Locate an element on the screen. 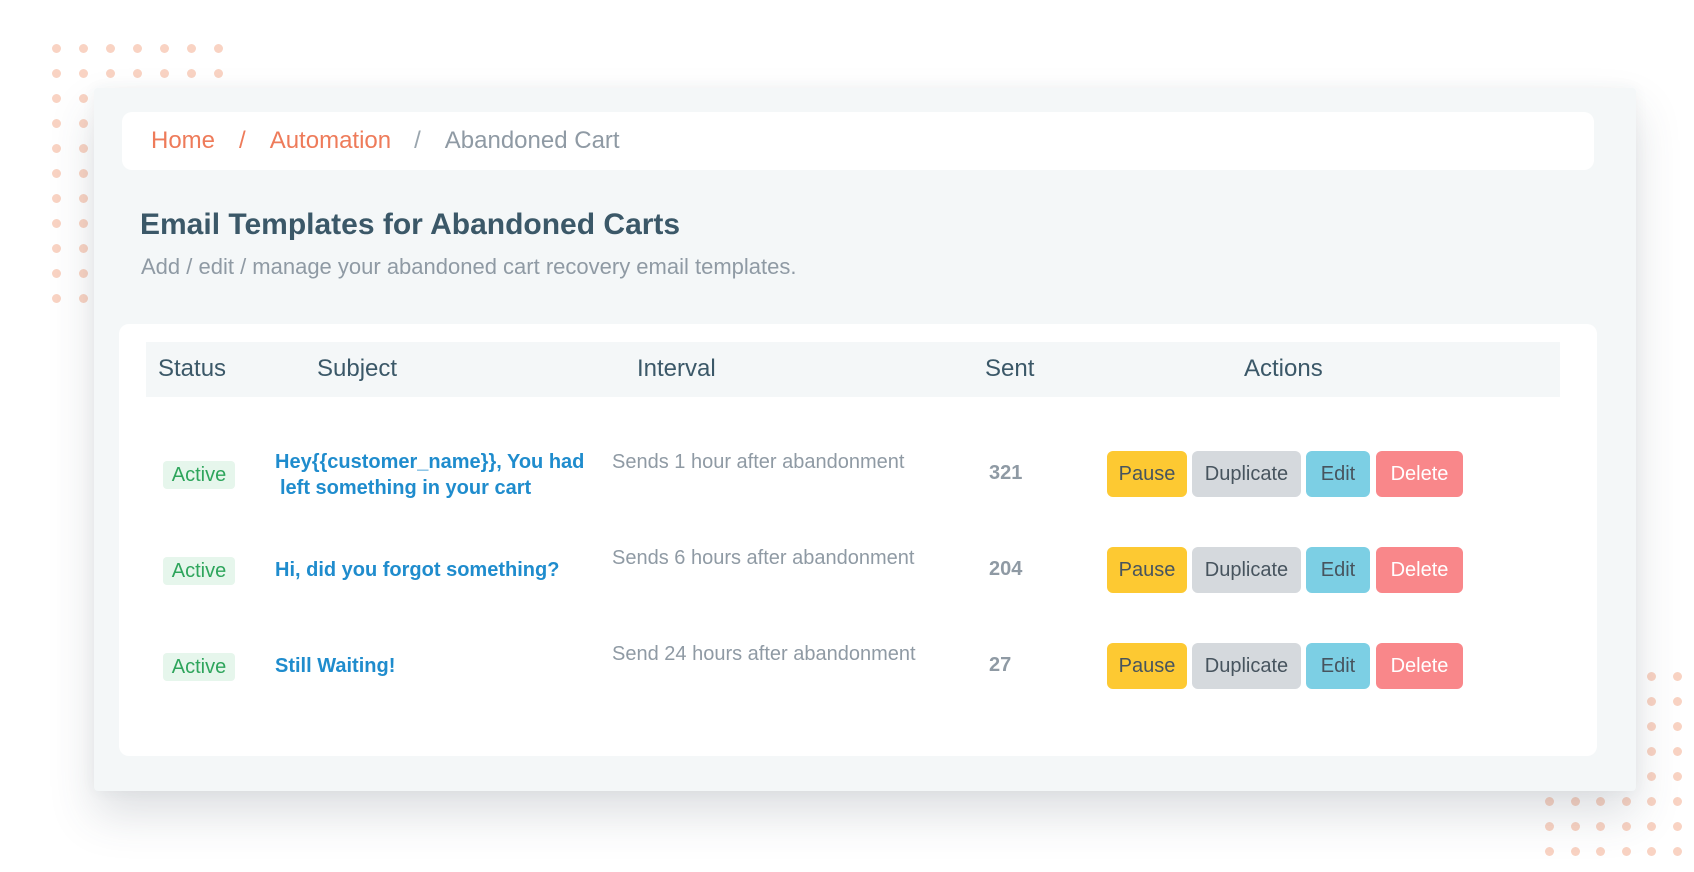  page-title: Email Templates for Abandoned Carts is located at coordinates (410, 224).